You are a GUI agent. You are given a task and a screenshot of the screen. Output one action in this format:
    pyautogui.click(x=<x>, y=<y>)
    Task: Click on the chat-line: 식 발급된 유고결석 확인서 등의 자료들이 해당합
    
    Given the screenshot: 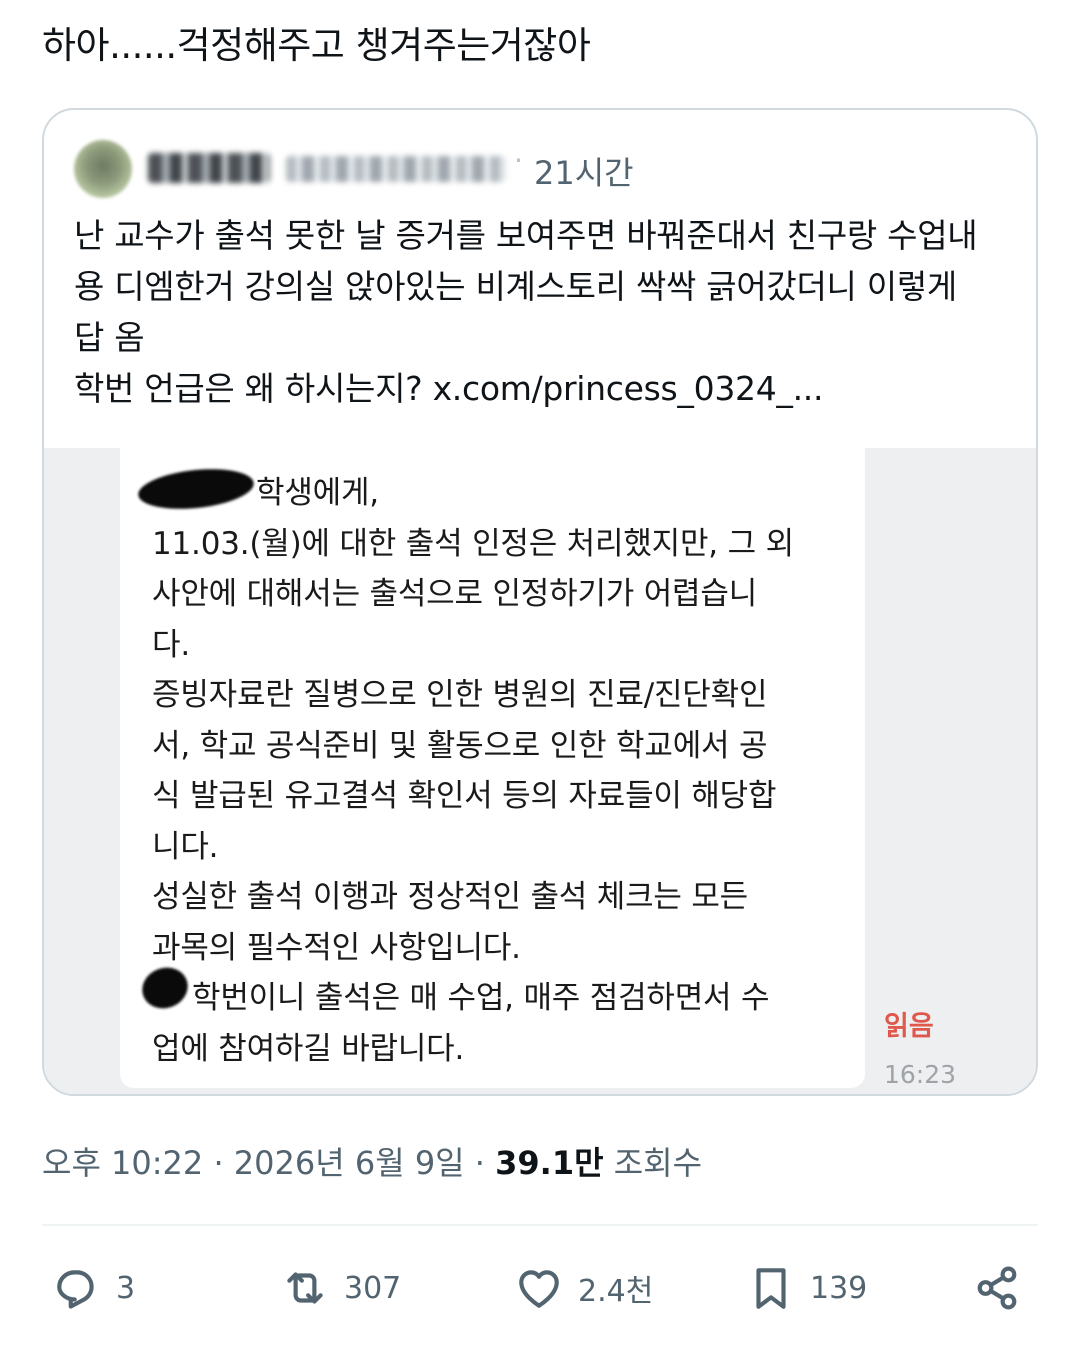 What is the action you would take?
    pyautogui.click(x=464, y=796)
    